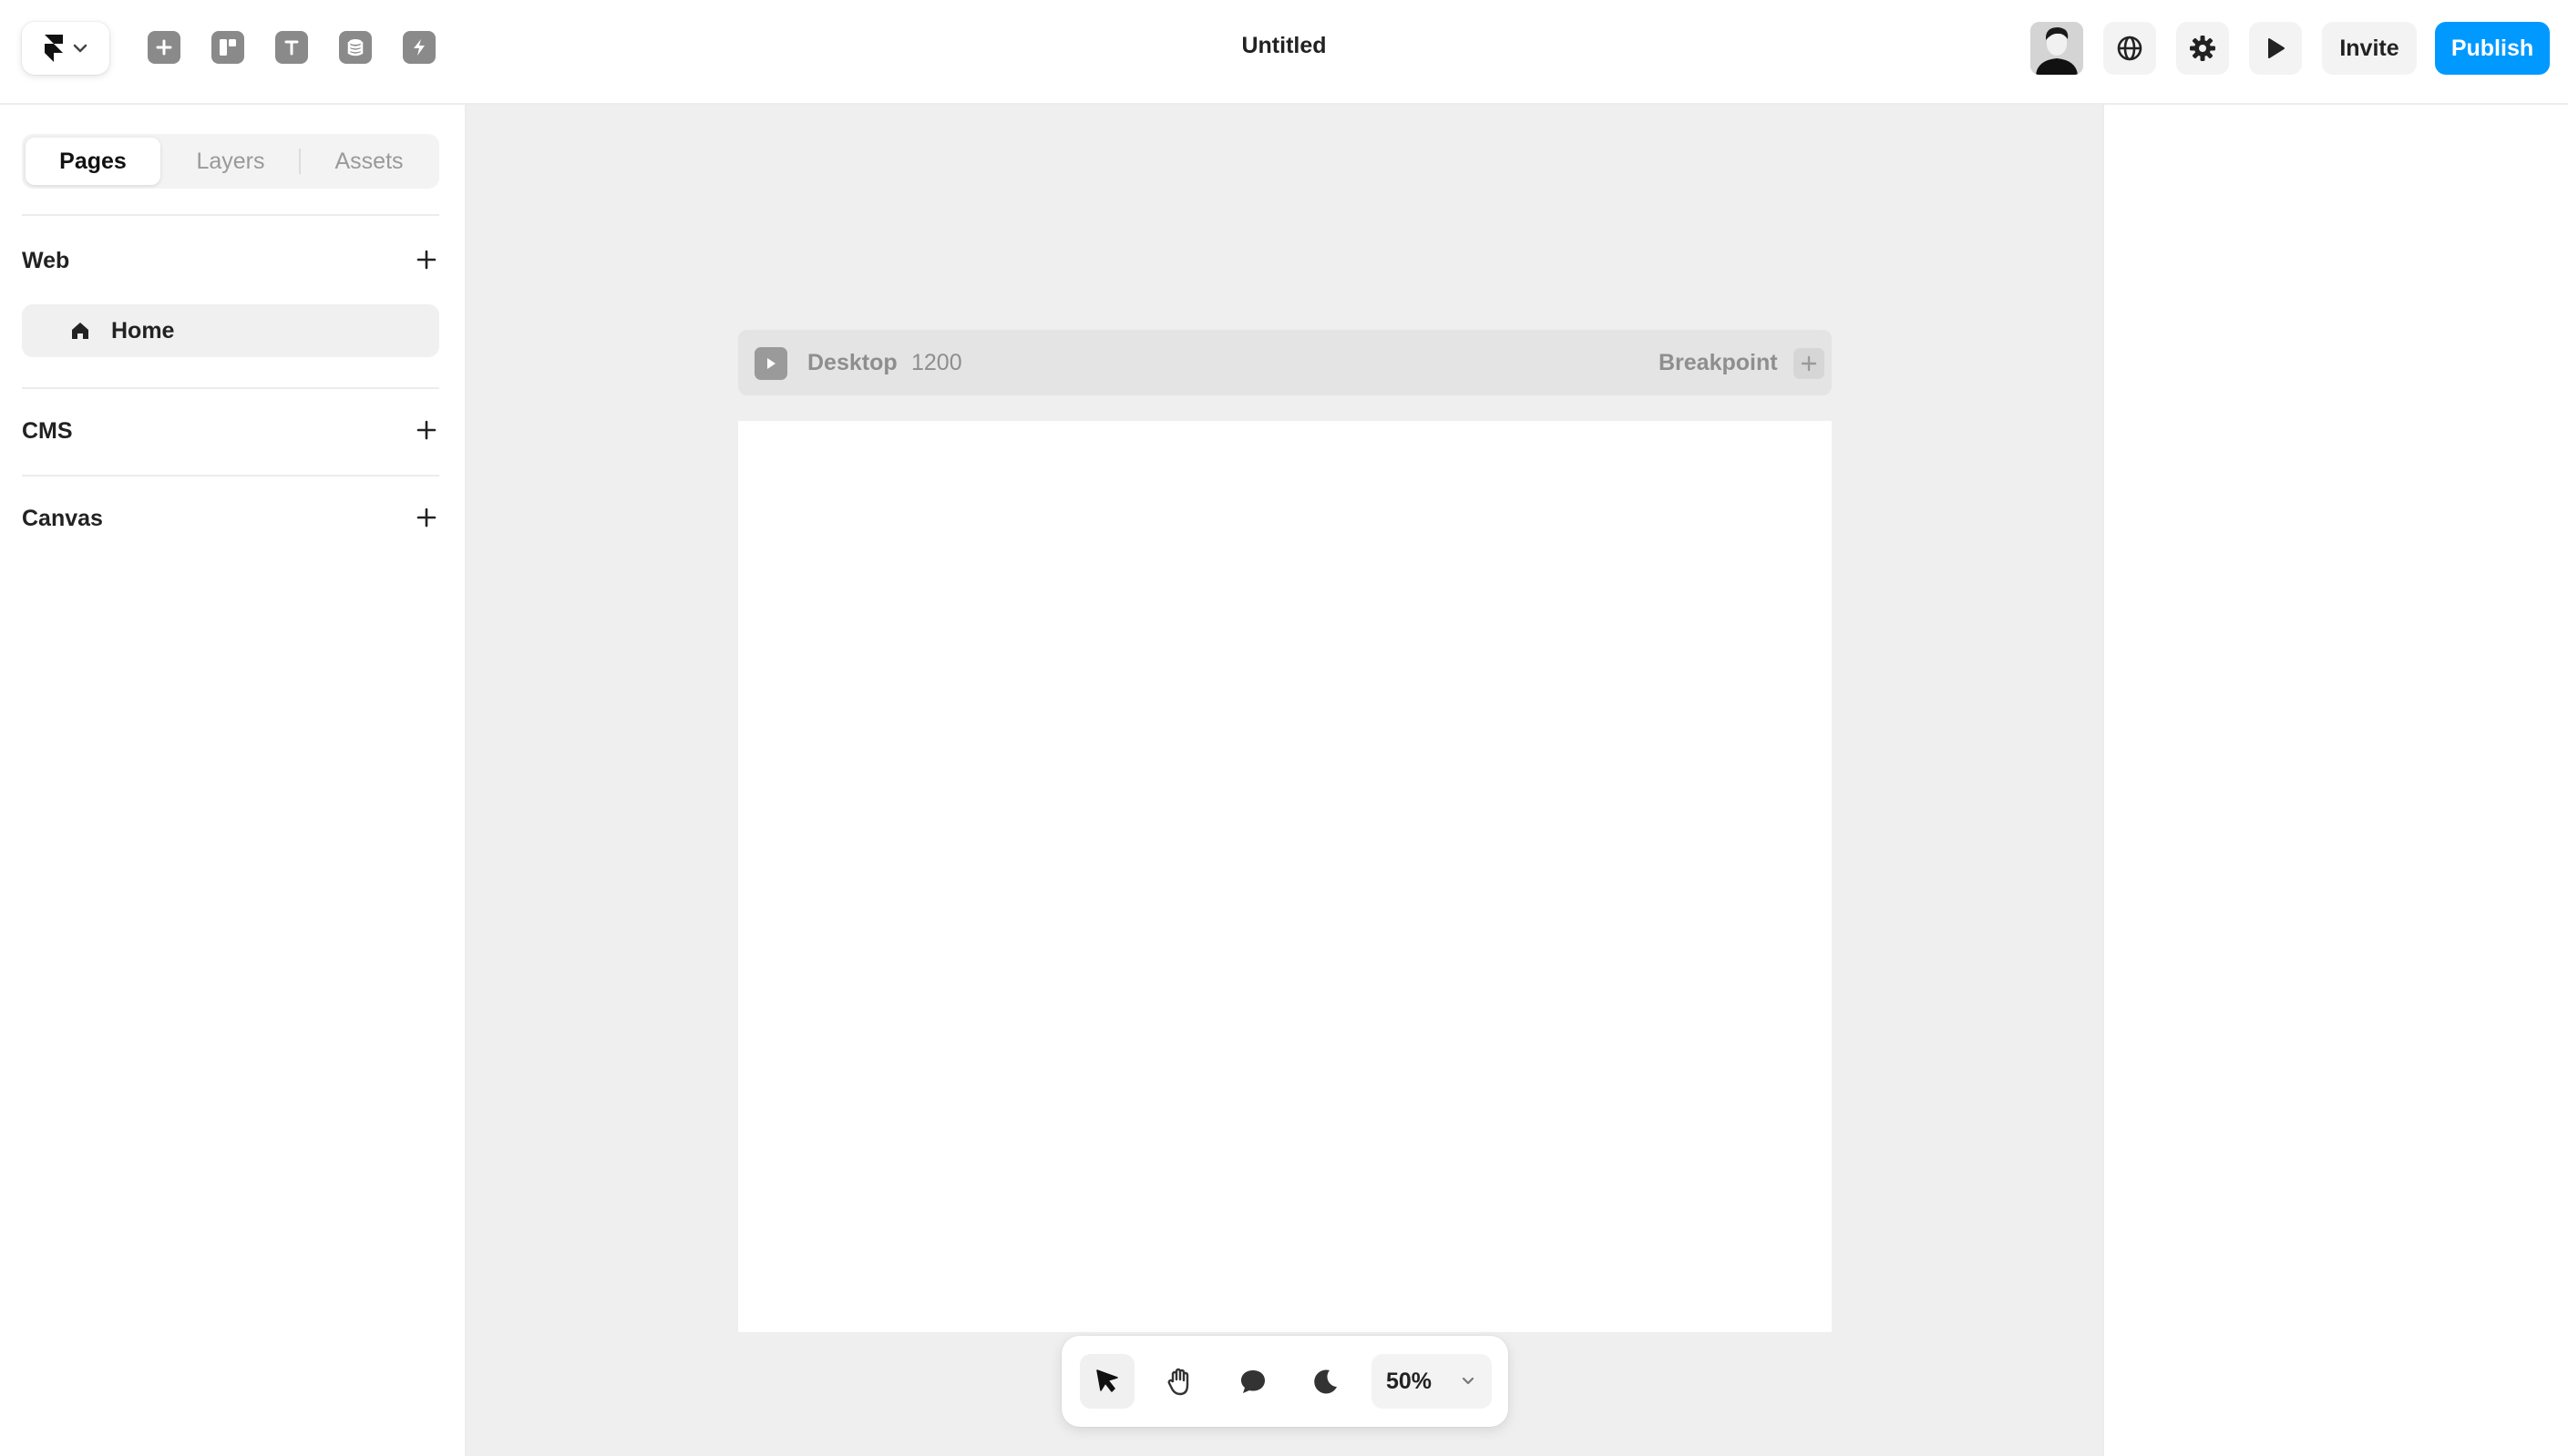  What do you see at coordinates (1718, 363) in the screenshot?
I see `add-breakpoint-label: Breakpoint` at bounding box center [1718, 363].